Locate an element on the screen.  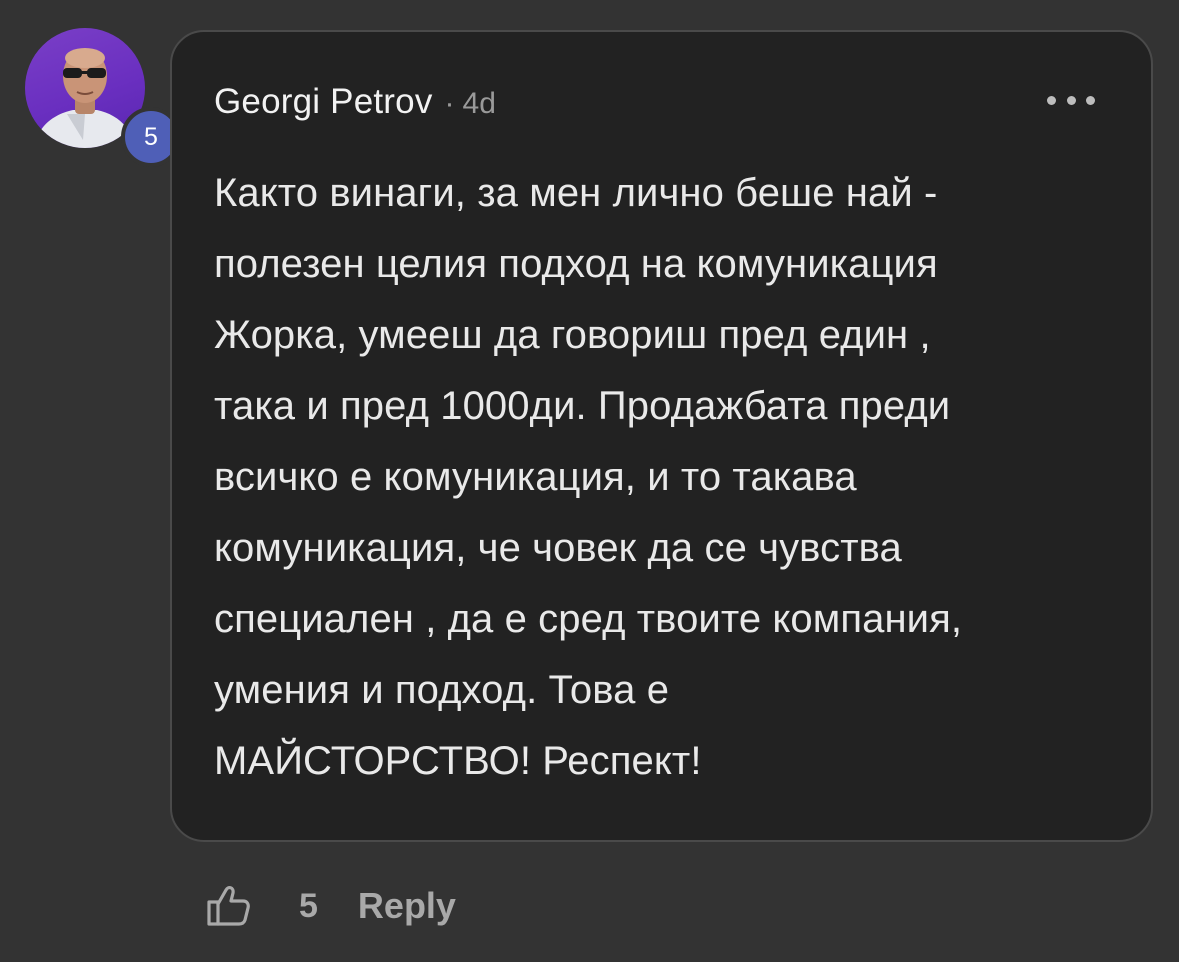
more-options-button is located at coordinates (1071, 100).